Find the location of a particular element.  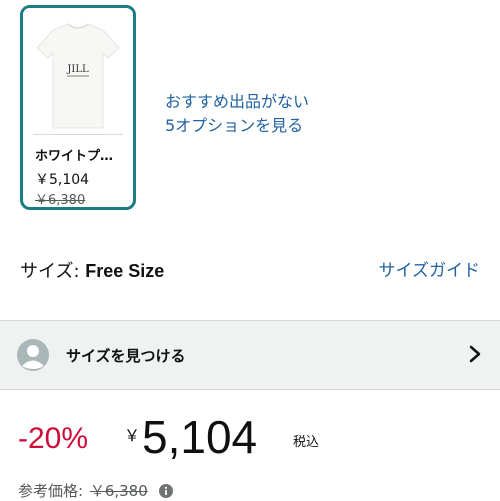

avatar-icon is located at coordinates (33, 355).